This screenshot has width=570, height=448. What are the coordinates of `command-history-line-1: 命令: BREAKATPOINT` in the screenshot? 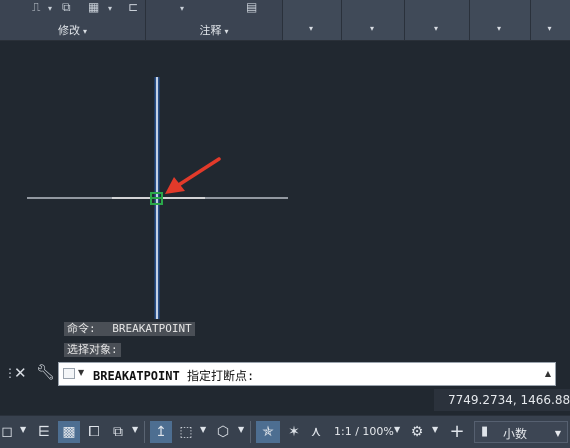 It's located at (129, 329).